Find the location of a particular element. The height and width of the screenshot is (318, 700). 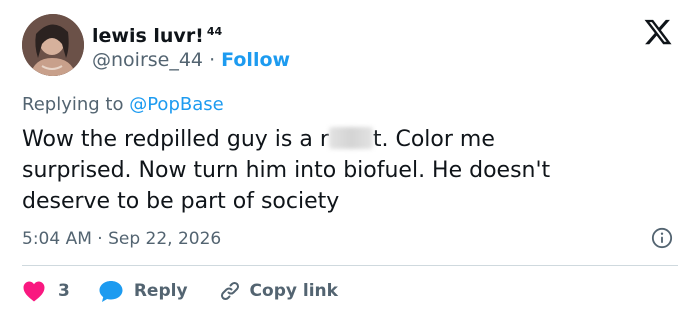

link-icon is located at coordinates (229, 291).